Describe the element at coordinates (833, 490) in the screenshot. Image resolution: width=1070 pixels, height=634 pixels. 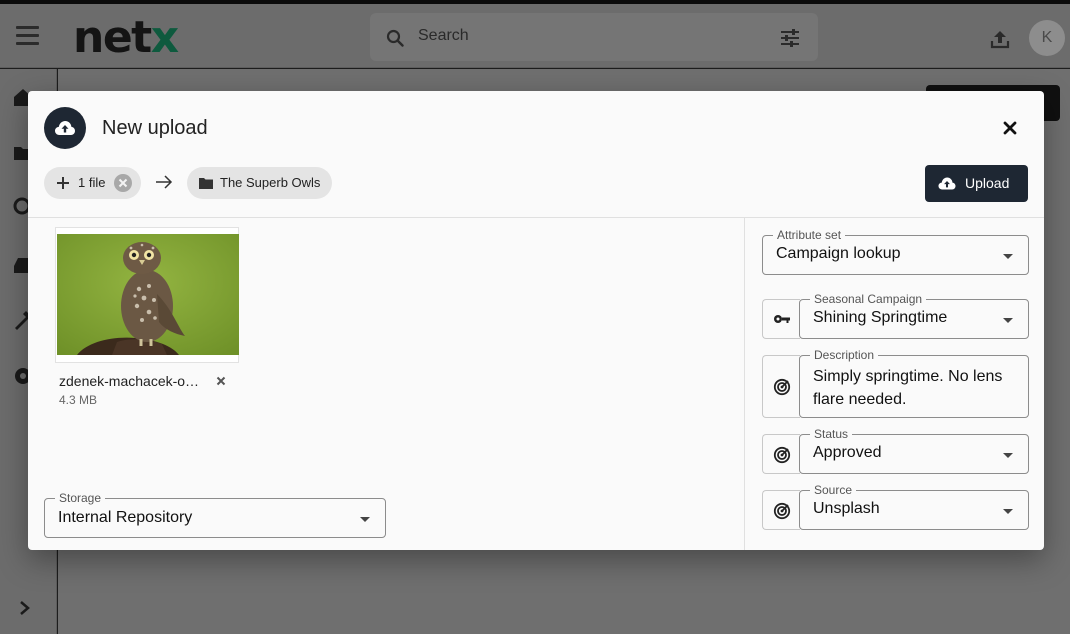
I see `source-label: Source` at that location.